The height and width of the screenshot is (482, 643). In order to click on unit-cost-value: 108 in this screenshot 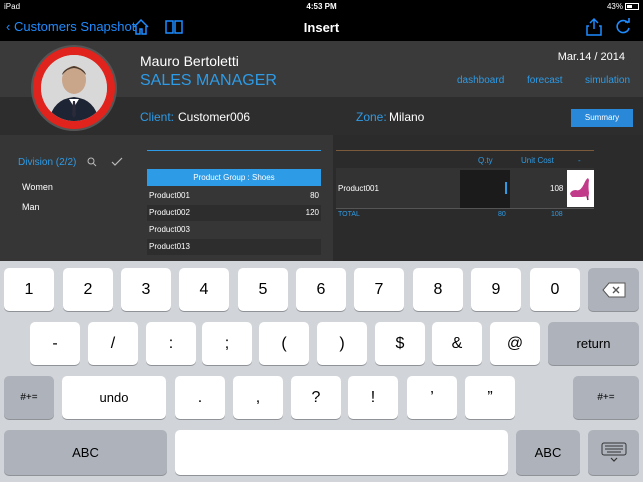, I will do `click(557, 188)`.